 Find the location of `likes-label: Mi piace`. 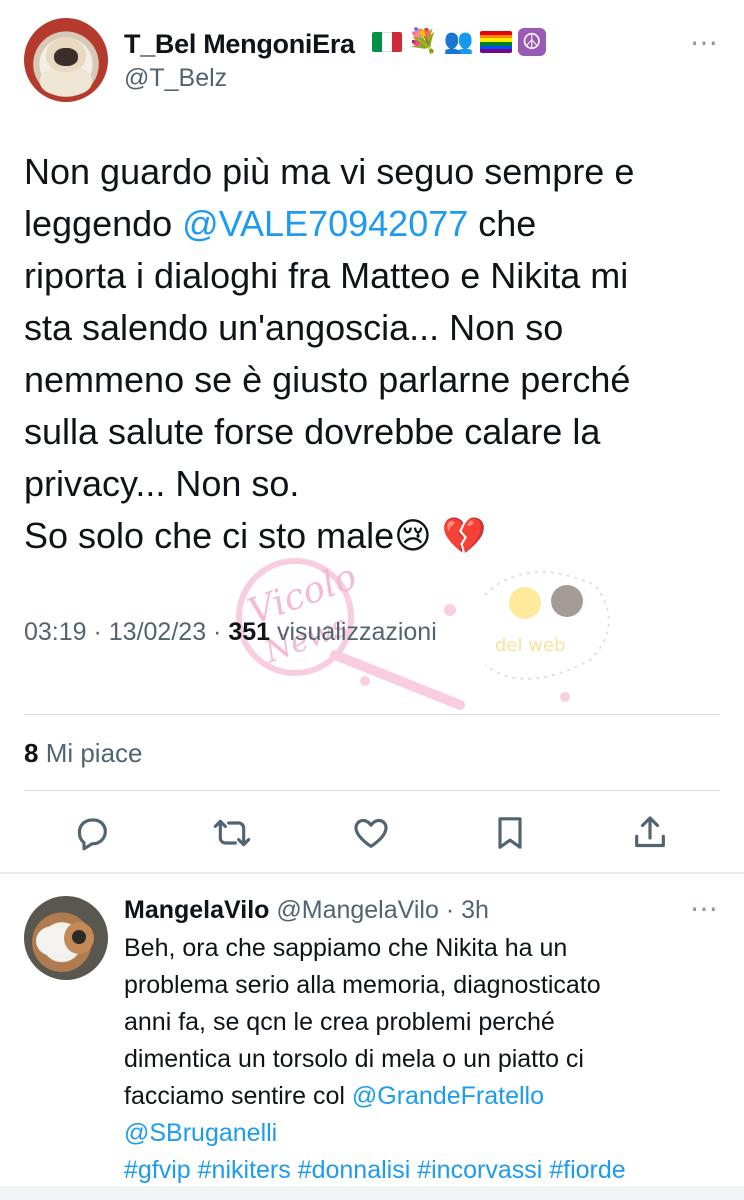

likes-label: Mi piace is located at coordinates (90, 753).